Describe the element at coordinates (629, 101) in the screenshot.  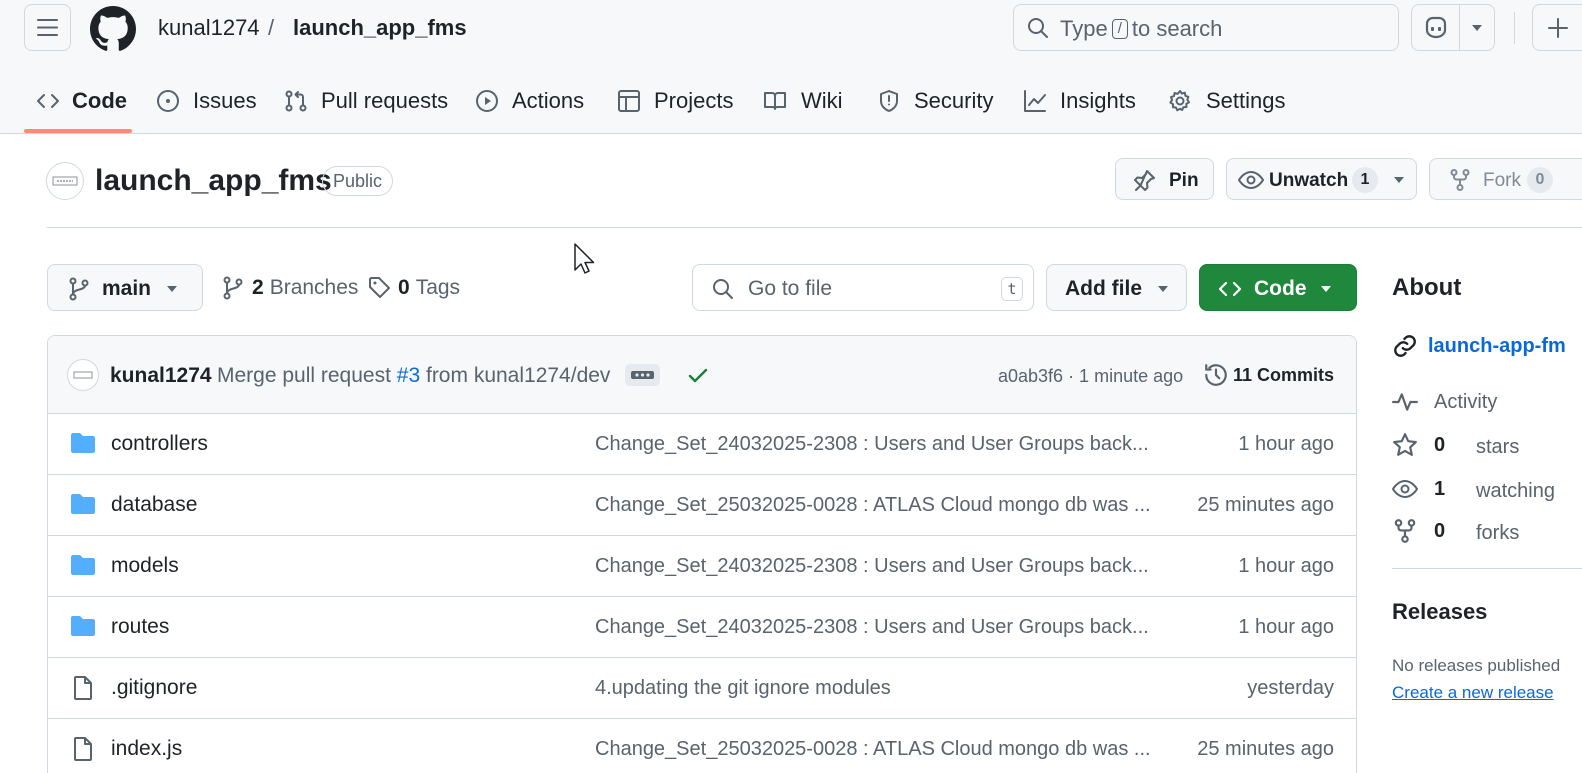
I see `table-icon` at that location.